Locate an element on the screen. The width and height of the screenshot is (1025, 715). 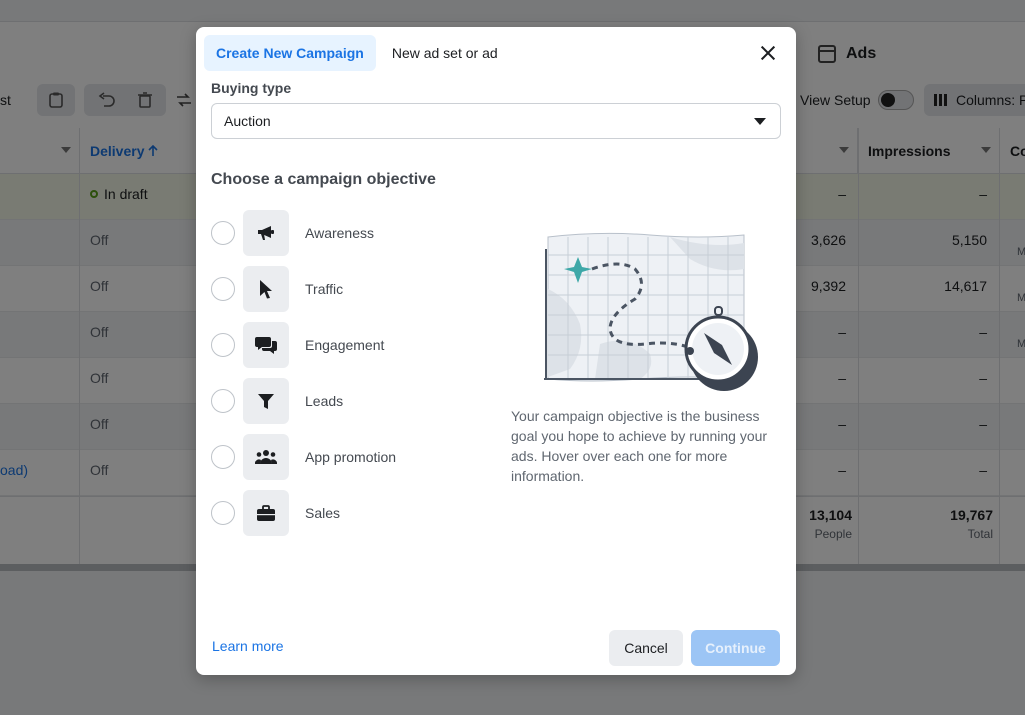
objective-label: Engagement is located at coordinates (345, 345).